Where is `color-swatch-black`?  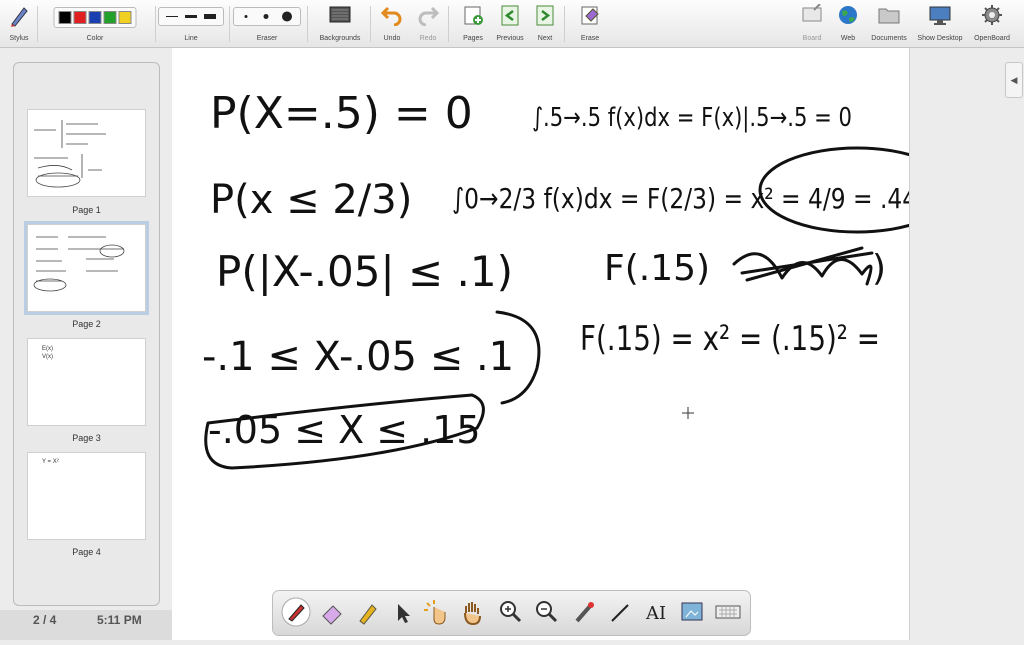 color-swatch-black is located at coordinates (65, 17).